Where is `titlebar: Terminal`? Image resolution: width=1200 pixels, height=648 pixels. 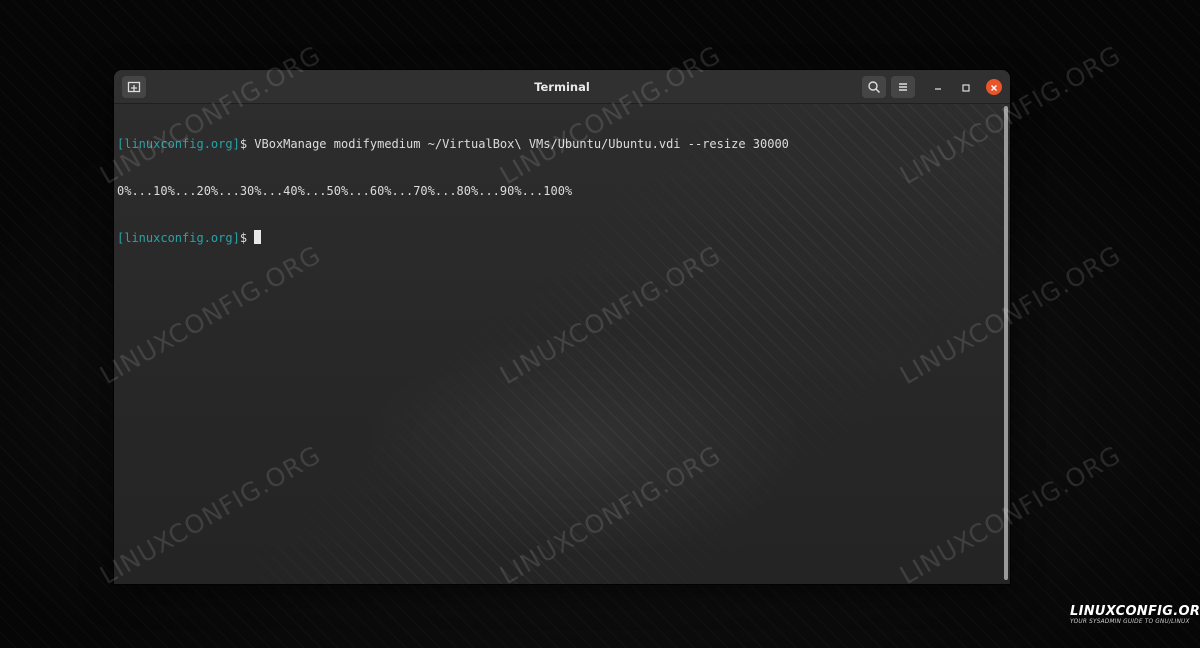
titlebar: Terminal is located at coordinates (562, 87).